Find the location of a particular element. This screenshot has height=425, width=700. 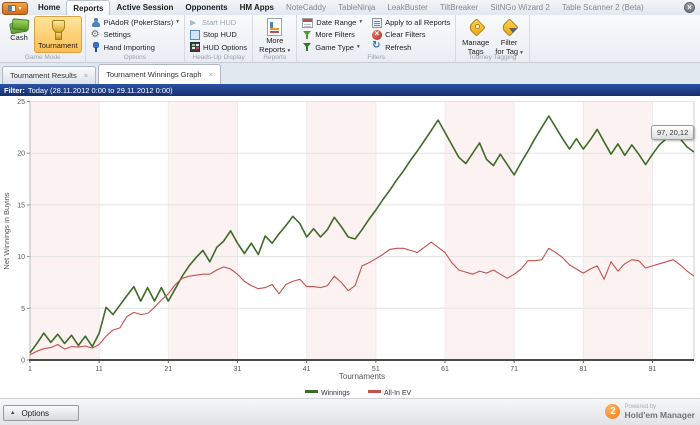

apply-to-all-reports-button: Apply to all Reports is located at coordinates (411, 22).